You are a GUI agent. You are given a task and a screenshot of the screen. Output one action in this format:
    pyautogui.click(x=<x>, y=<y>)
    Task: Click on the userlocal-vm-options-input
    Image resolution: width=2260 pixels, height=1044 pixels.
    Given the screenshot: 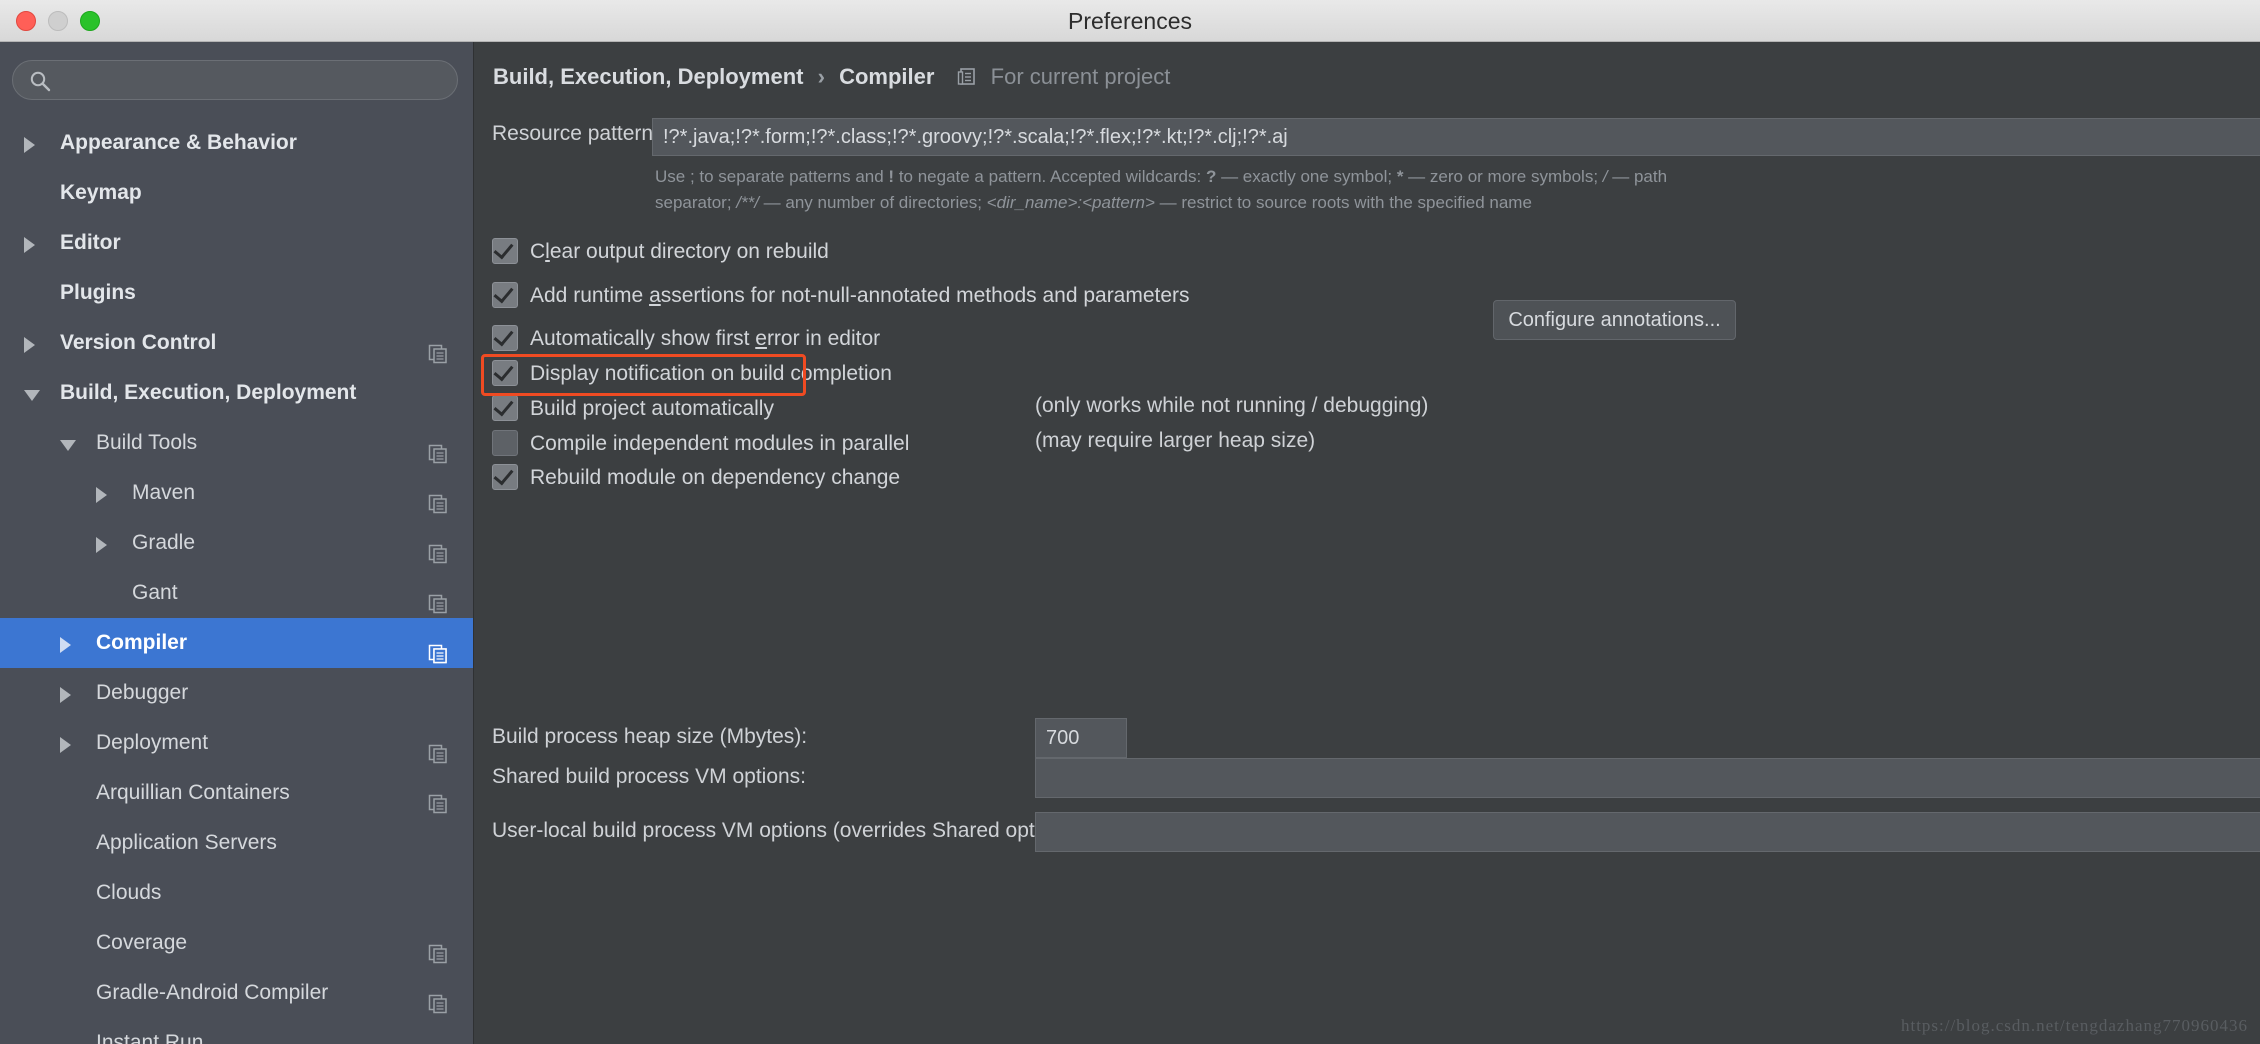 What is the action you would take?
    pyautogui.click(x=1647, y=832)
    